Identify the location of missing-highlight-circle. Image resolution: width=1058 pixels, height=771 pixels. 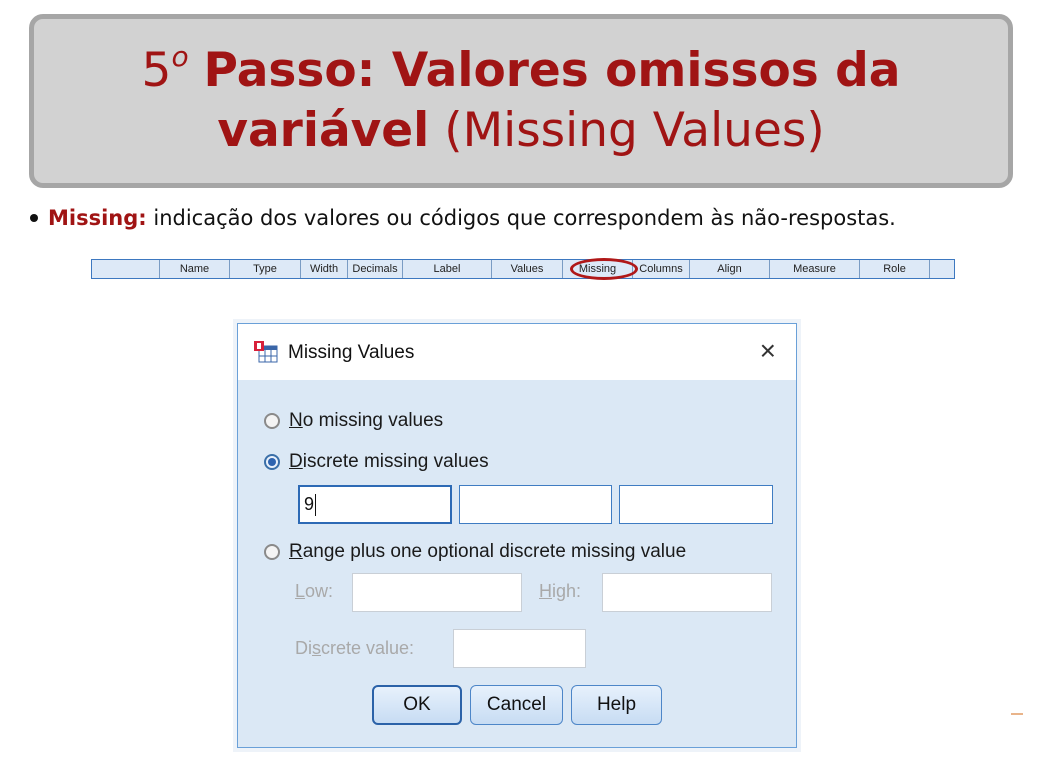
(604, 269).